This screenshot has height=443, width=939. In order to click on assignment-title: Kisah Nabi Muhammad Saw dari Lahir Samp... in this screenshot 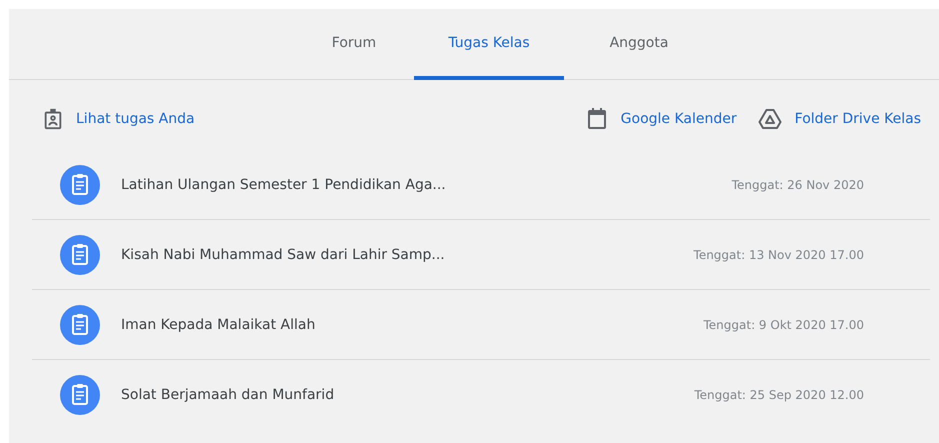, I will do `click(407, 254)`.